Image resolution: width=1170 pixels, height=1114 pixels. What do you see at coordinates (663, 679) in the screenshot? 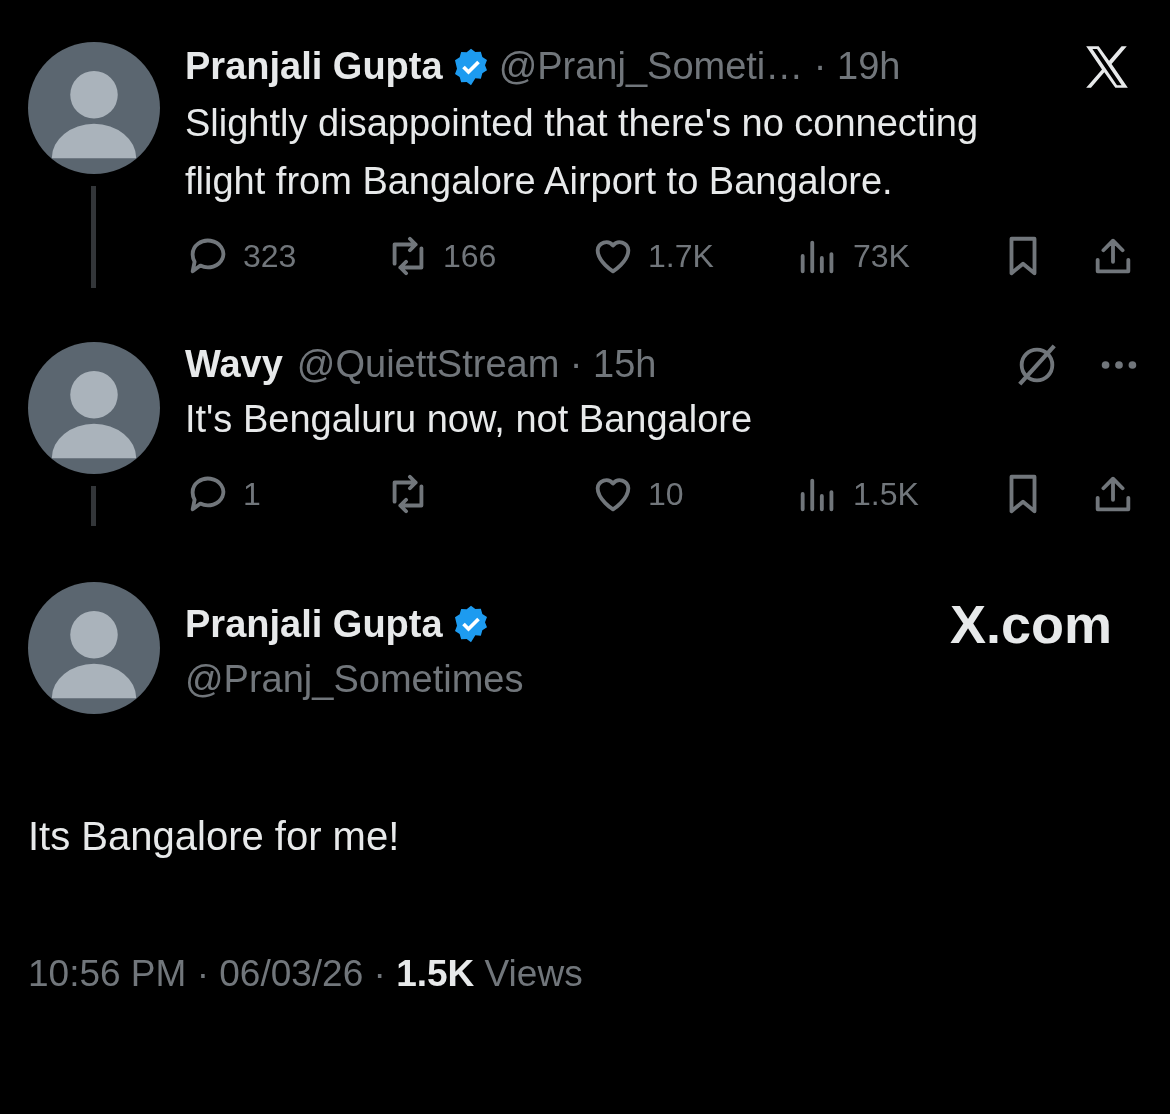
I see `author-handle: @Pranj_Sometimes` at bounding box center [663, 679].